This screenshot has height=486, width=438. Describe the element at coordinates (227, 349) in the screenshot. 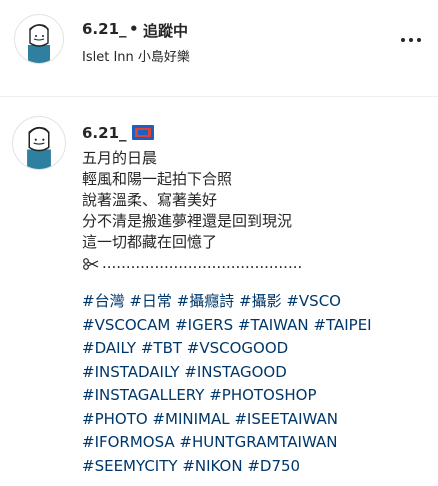

I see `hashtag-line: #DAILY #TBT #VSCOGOOD` at that location.